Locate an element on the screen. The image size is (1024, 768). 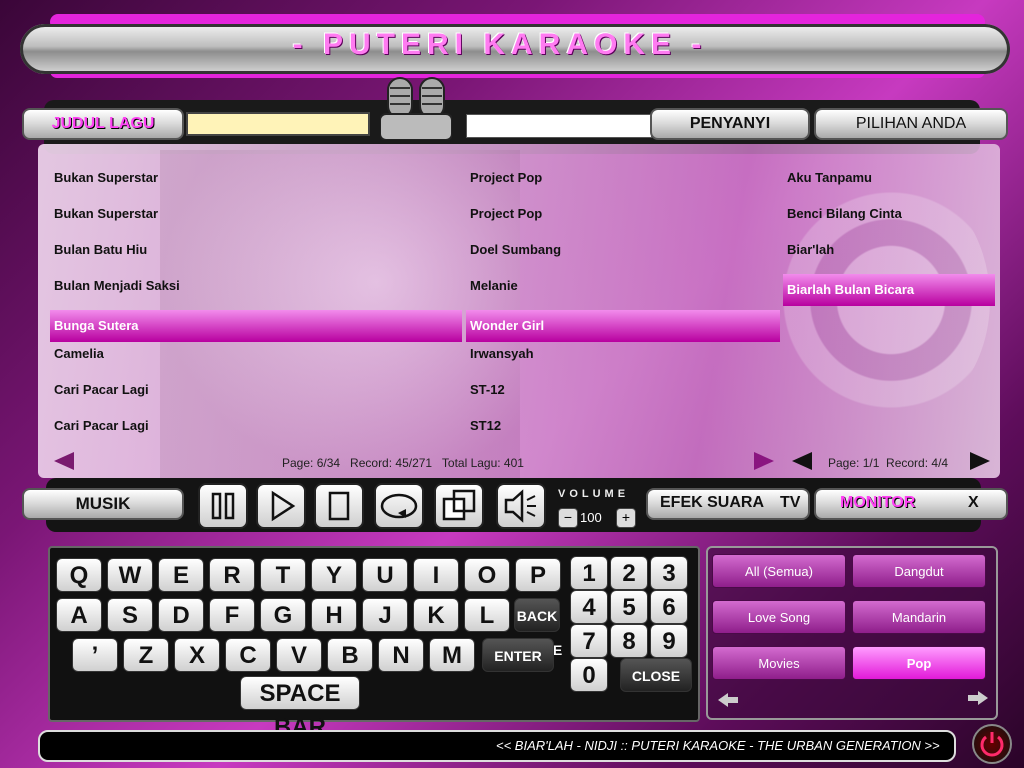
key-y: Y is located at coordinates (334, 575).